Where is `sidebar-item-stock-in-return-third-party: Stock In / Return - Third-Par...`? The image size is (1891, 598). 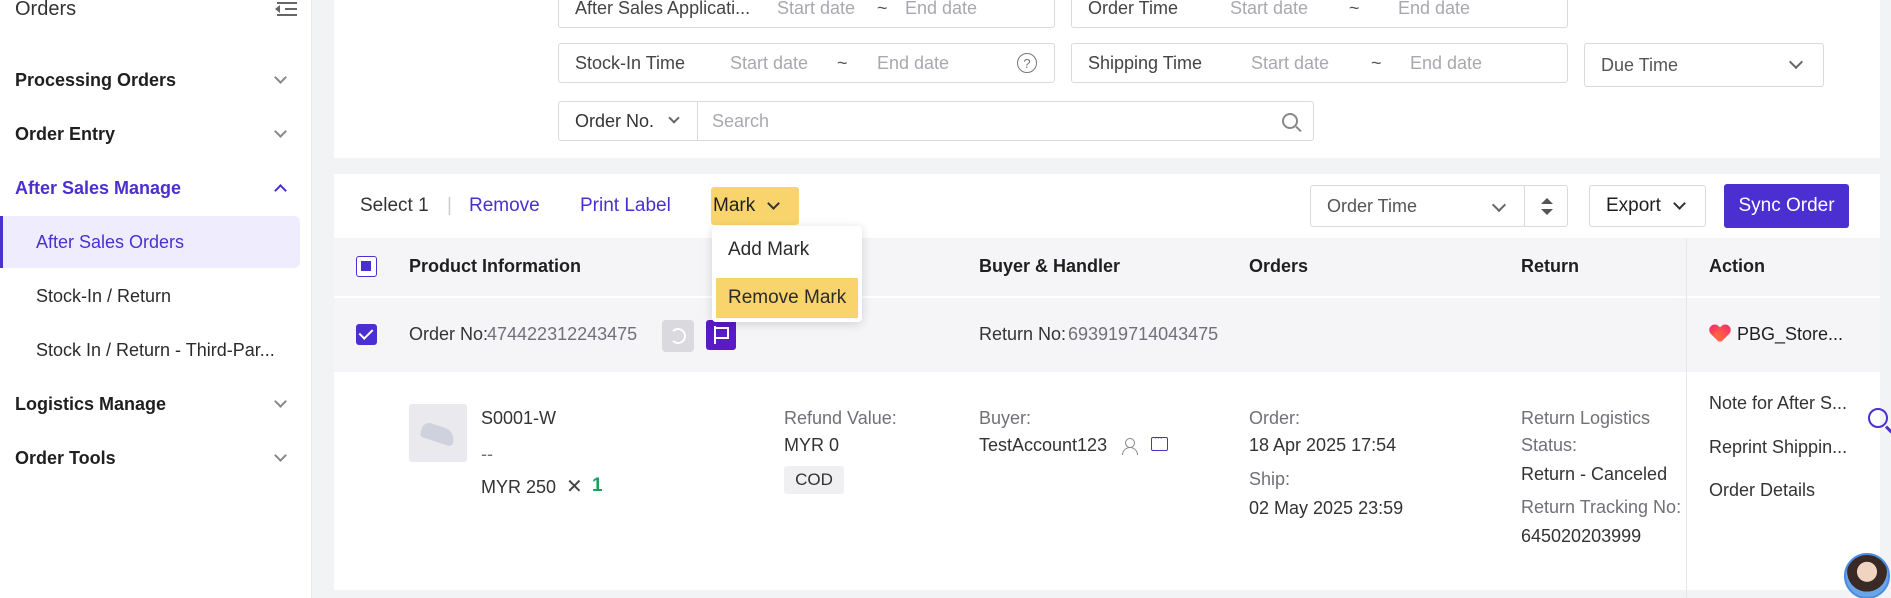 sidebar-item-stock-in-return-third-party: Stock In / Return - Third-Par... is located at coordinates (150, 350).